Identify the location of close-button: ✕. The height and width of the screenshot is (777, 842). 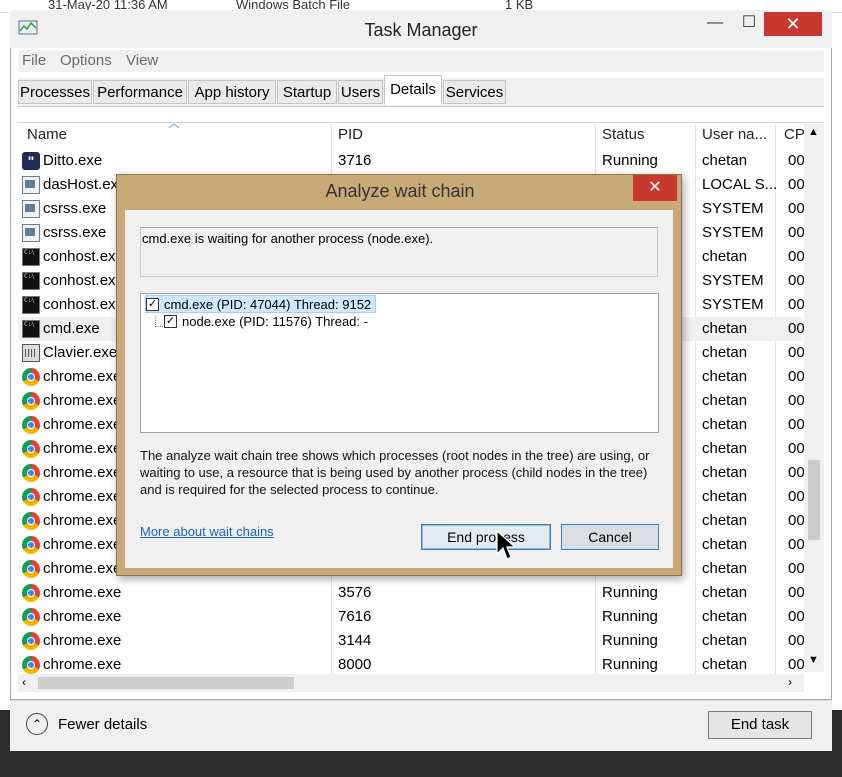
(793, 24).